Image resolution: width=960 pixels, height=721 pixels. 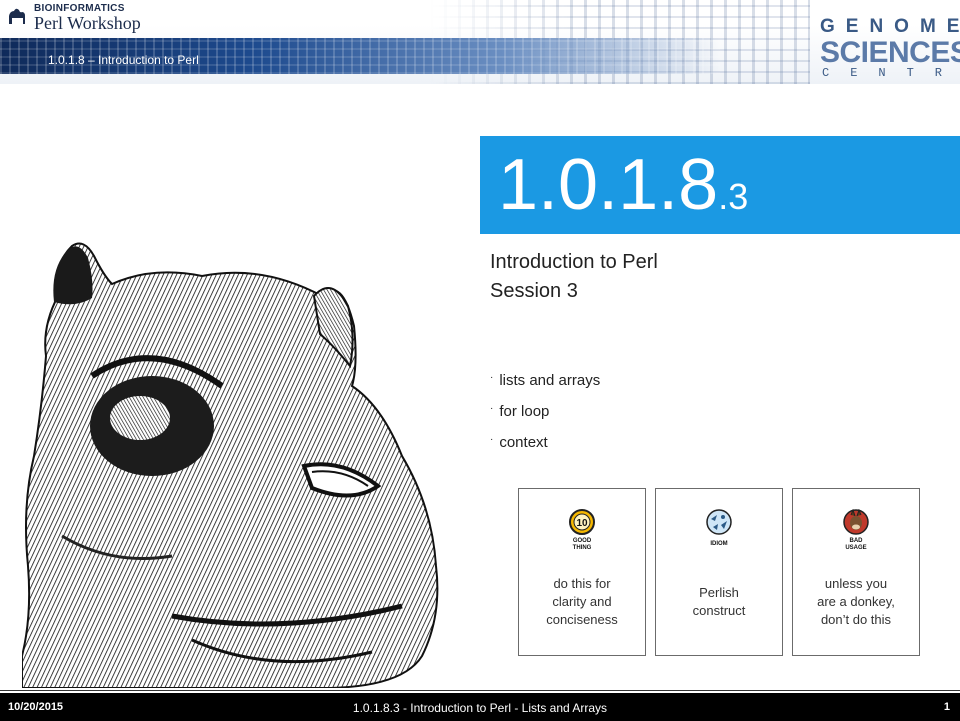 I want to click on slide-number: 1.0.1.8.3, so click(x=623, y=191).